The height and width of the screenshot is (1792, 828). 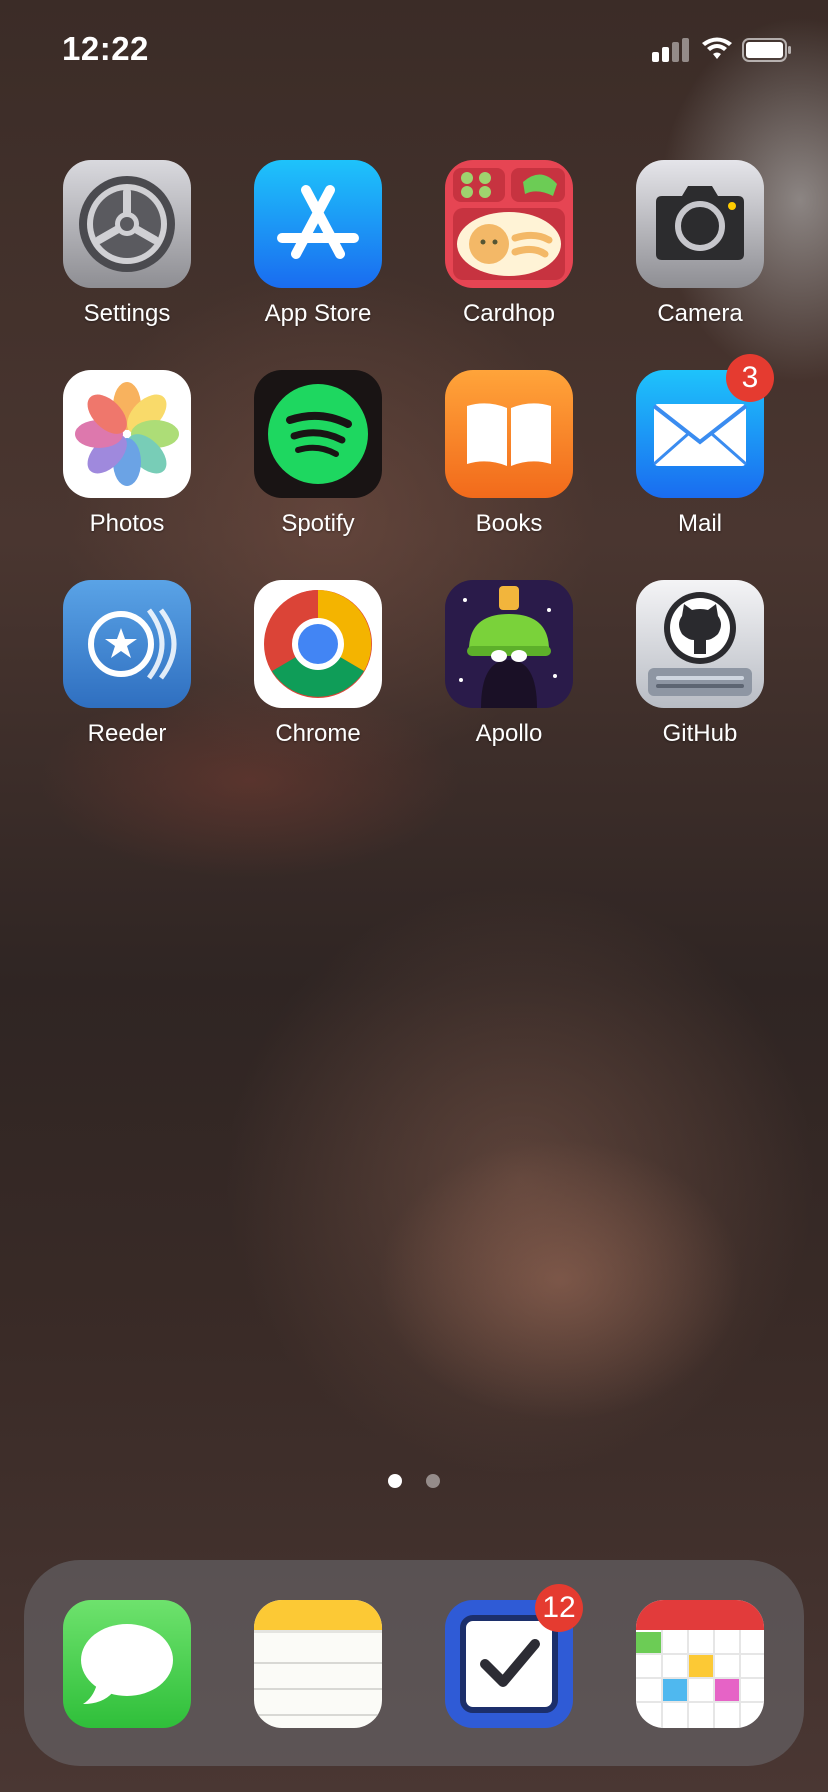 What do you see at coordinates (509, 1656) in the screenshot?
I see `dock-app-tasks: 12` at bounding box center [509, 1656].